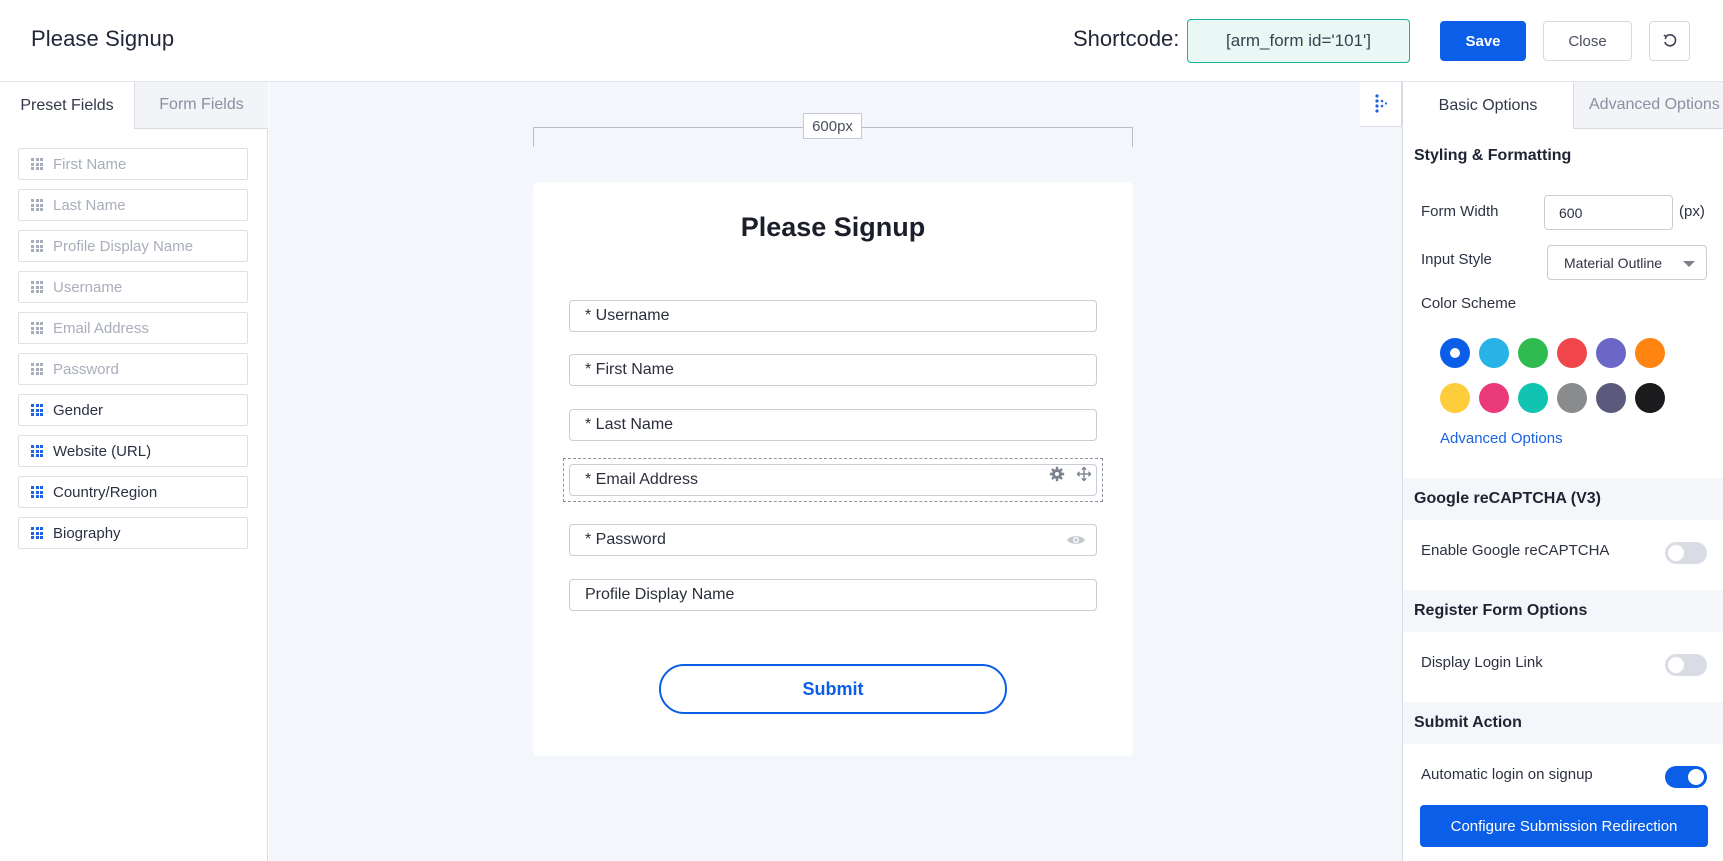  I want to click on reset-button, so click(1669, 41).